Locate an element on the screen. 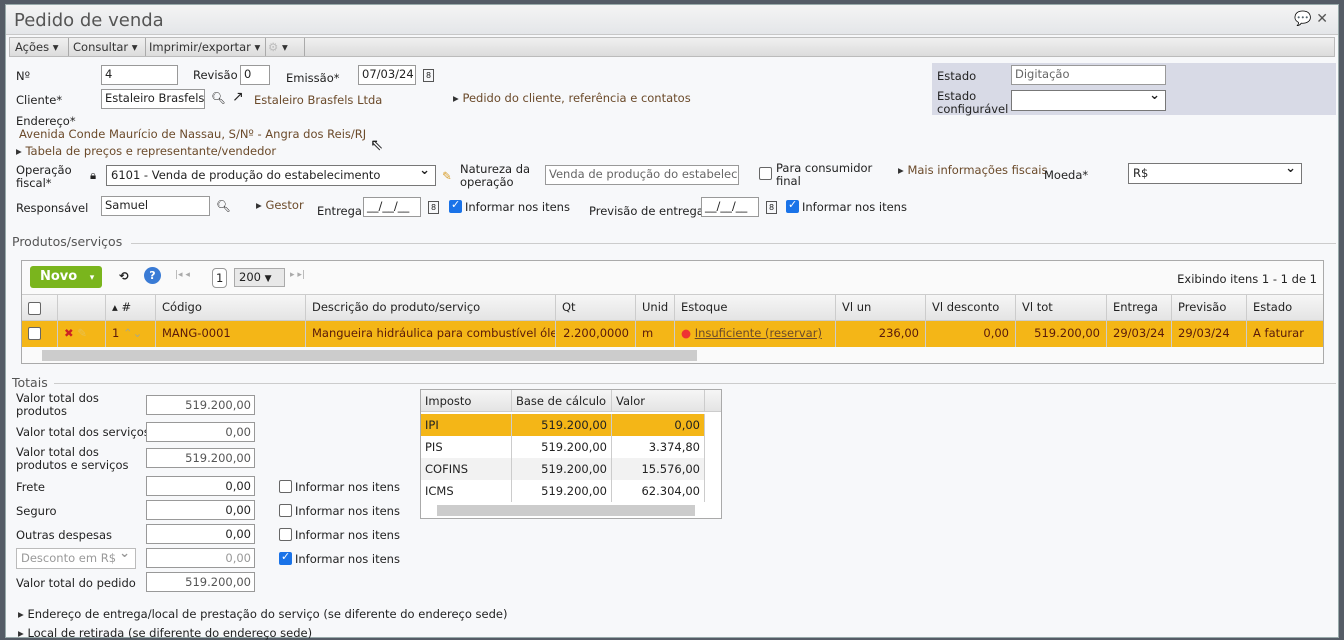 The height and width of the screenshot is (640, 1344). entrega-input: __/__/__ is located at coordinates (392, 207).